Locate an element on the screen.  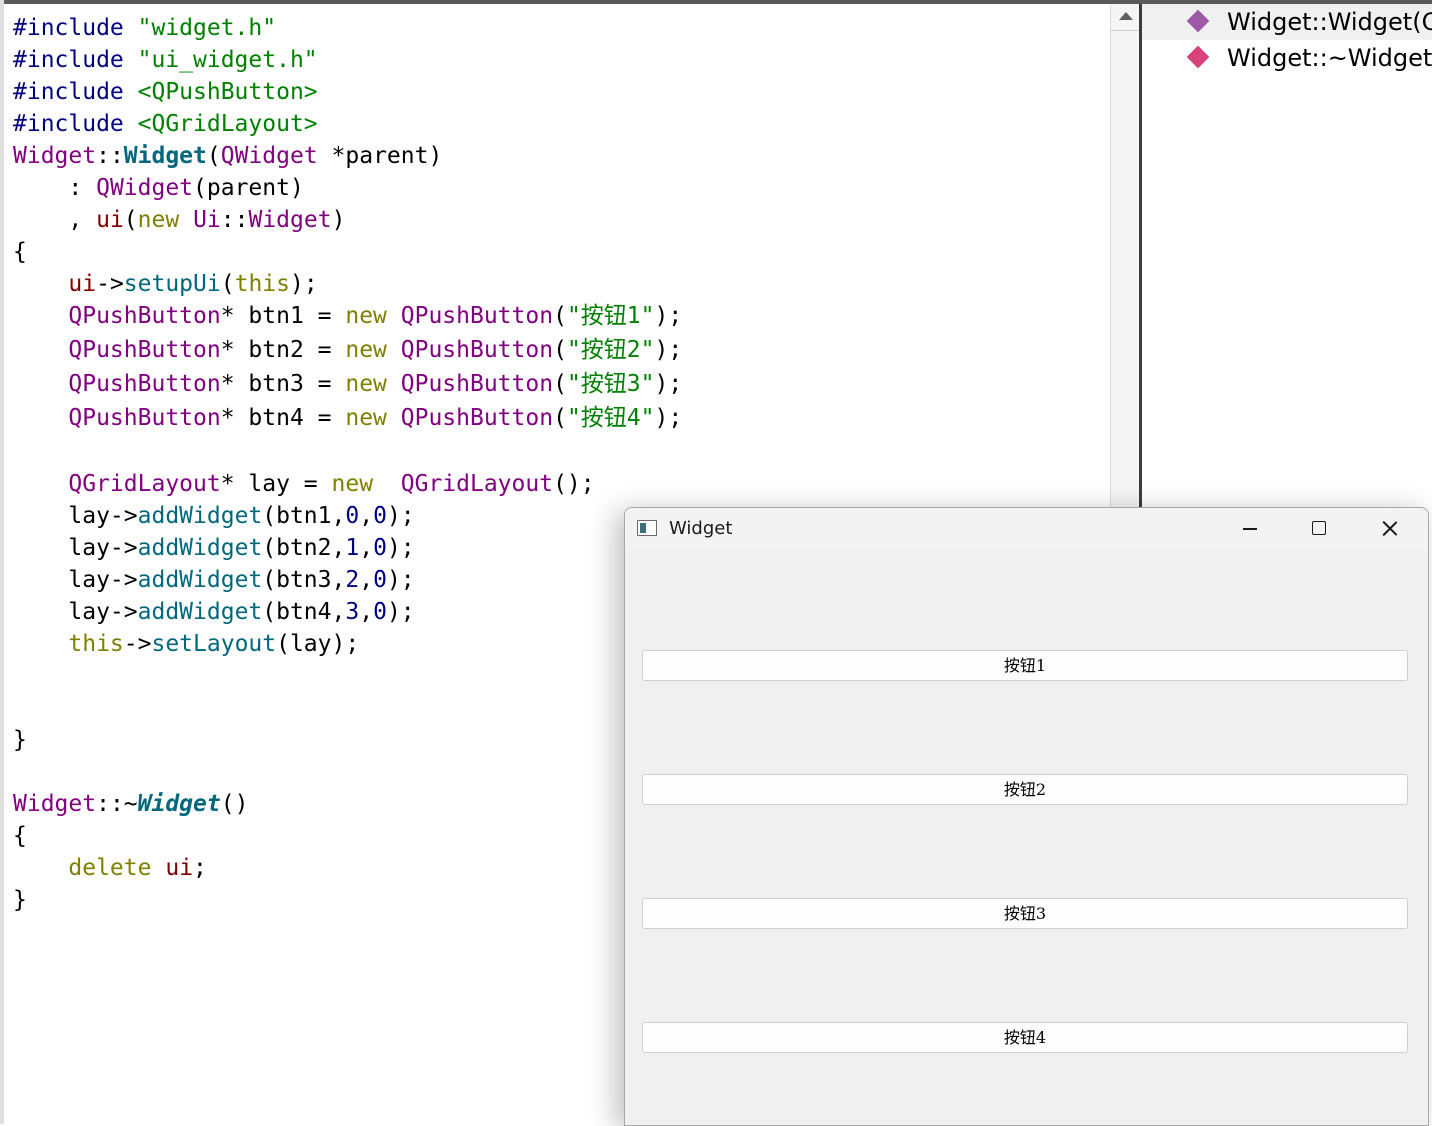
code-token: <QPushButton> is located at coordinates (227, 92).